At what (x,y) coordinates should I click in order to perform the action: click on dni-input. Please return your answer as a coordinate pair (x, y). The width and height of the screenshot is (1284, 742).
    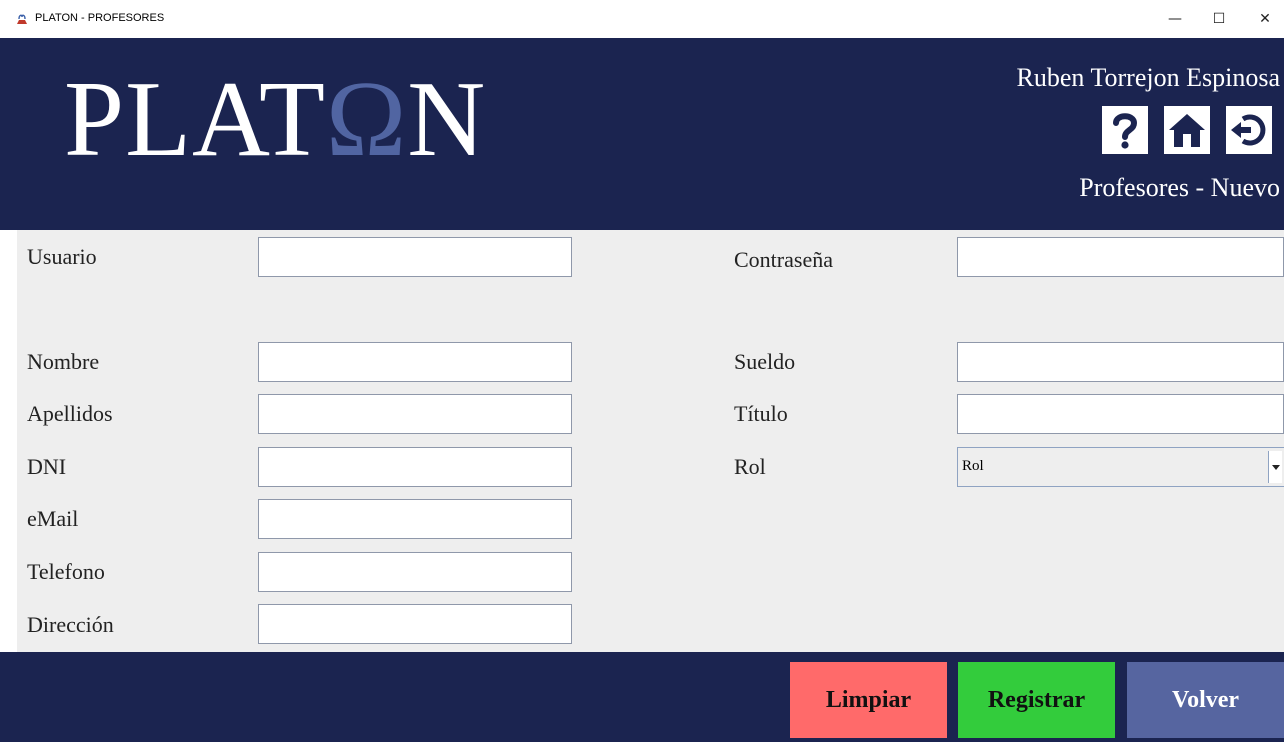
    Looking at the image, I should click on (415, 467).